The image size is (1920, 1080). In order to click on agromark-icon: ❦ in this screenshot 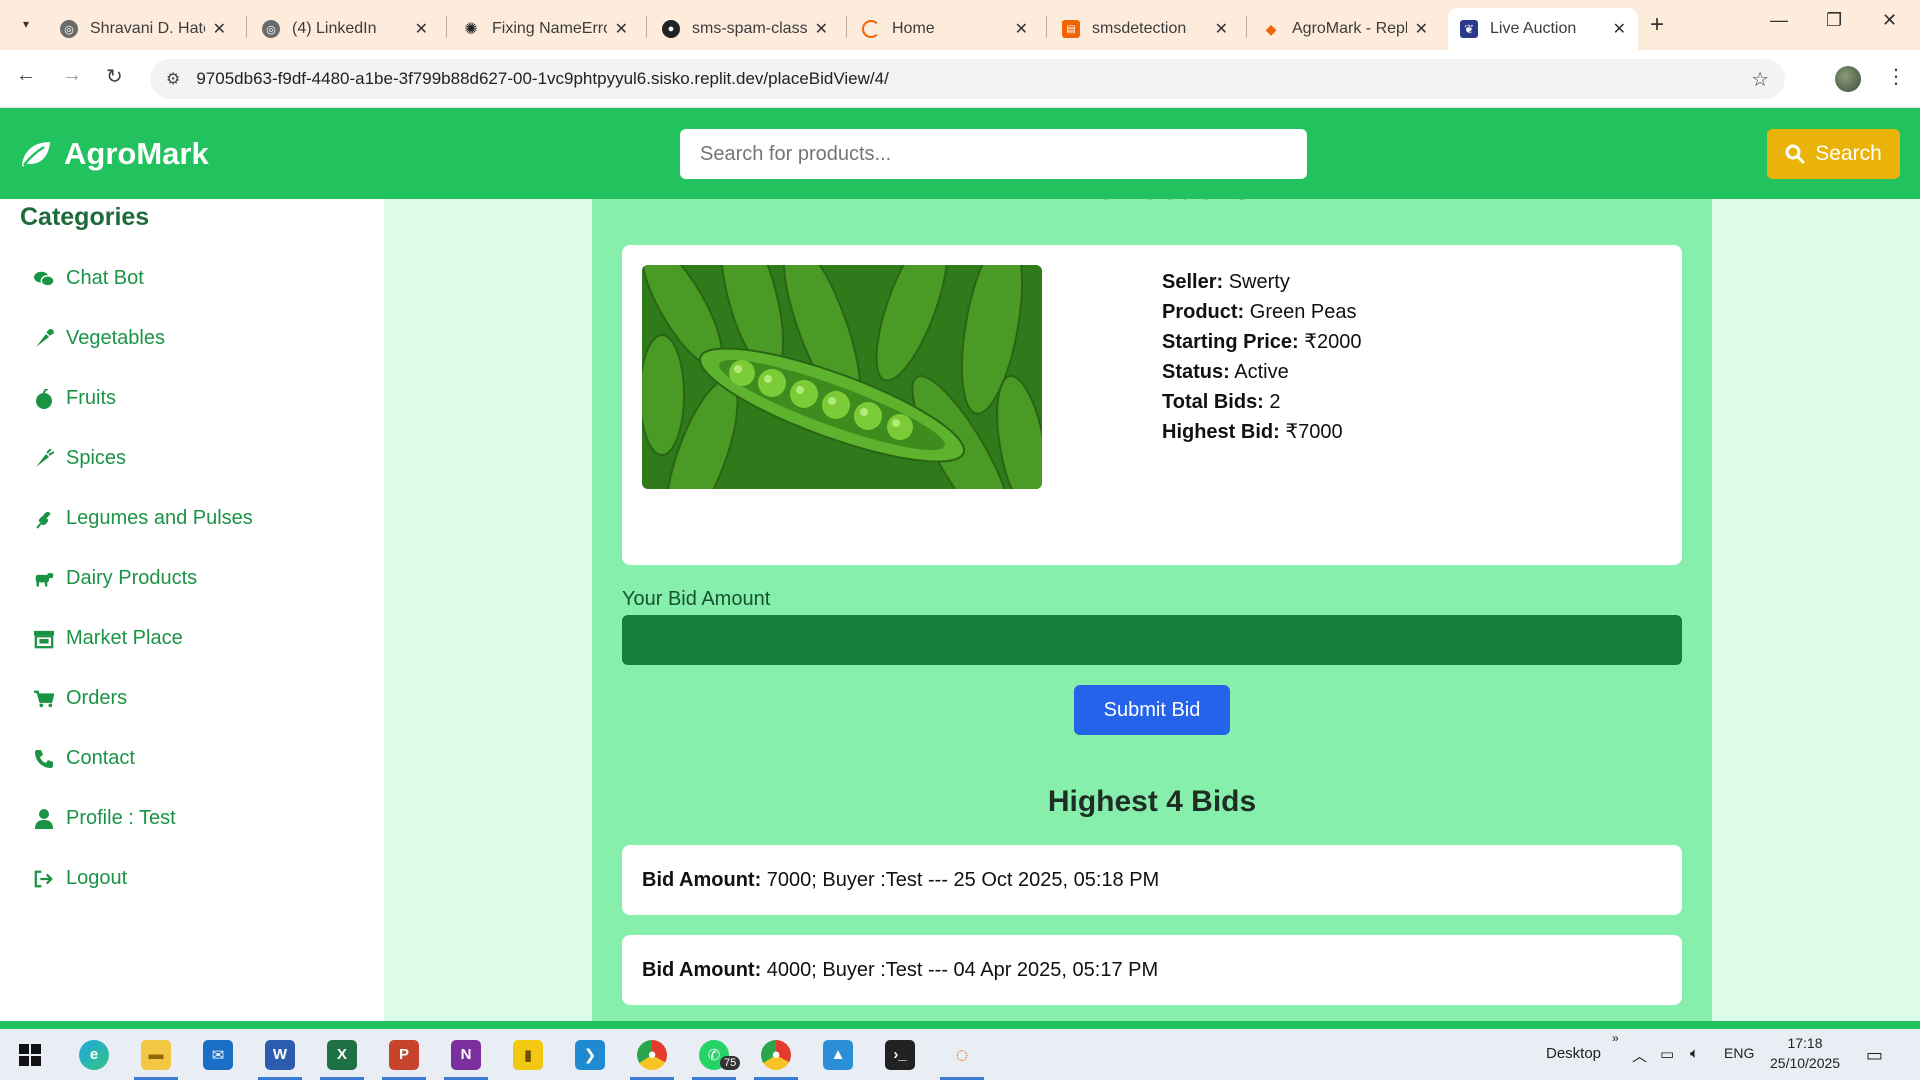, I will do `click(1469, 29)`.